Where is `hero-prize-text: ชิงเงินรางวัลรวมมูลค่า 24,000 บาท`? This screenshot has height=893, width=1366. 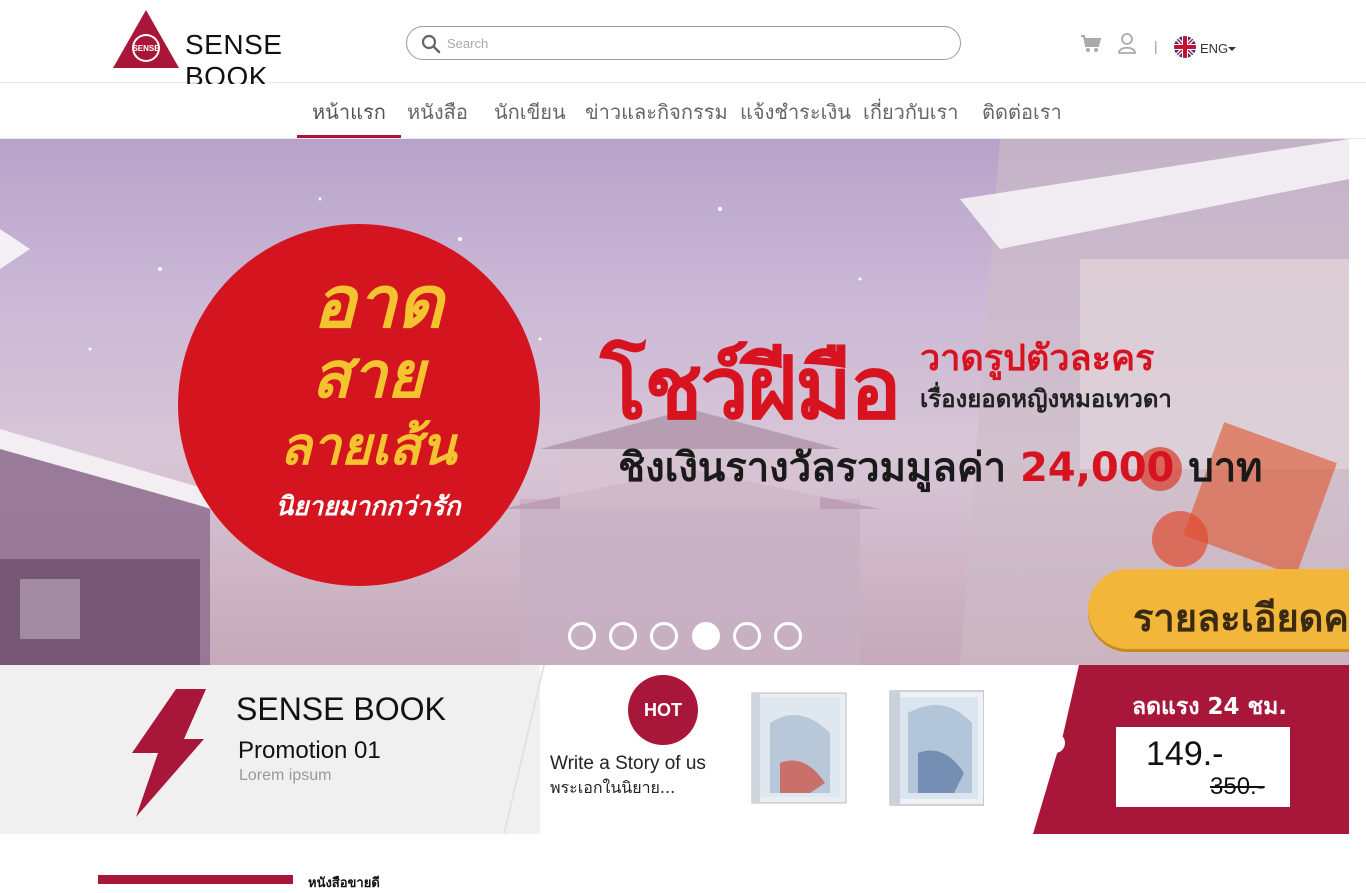
hero-prize-text: ชิงเงินรางวัลรวมมูลค่า 24,000 บาท is located at coordinates (940, 467).